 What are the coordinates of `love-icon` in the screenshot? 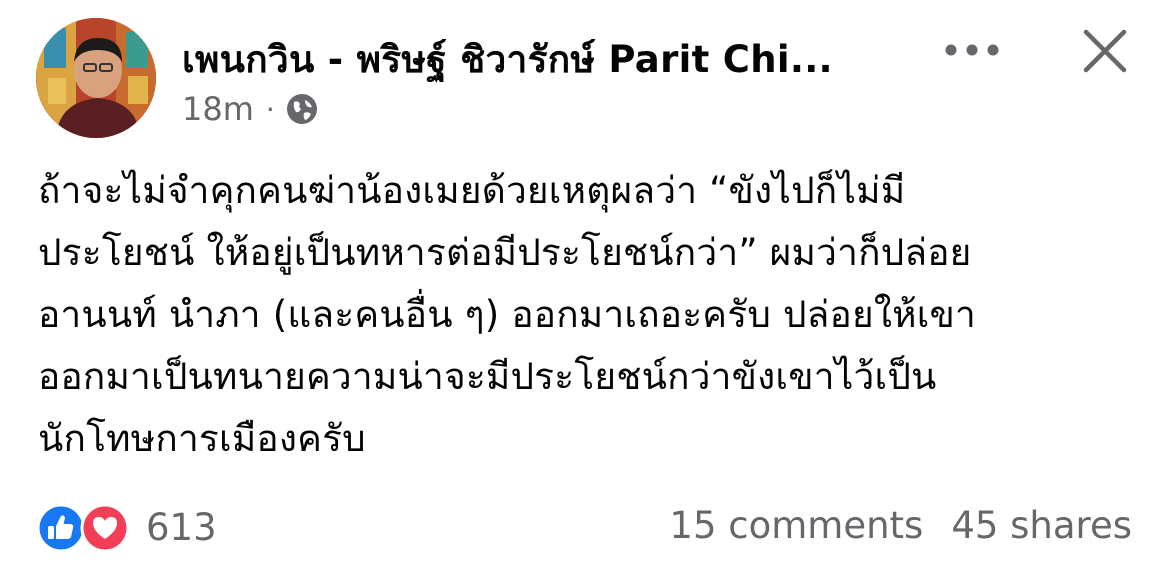 It's located at (105, 528).